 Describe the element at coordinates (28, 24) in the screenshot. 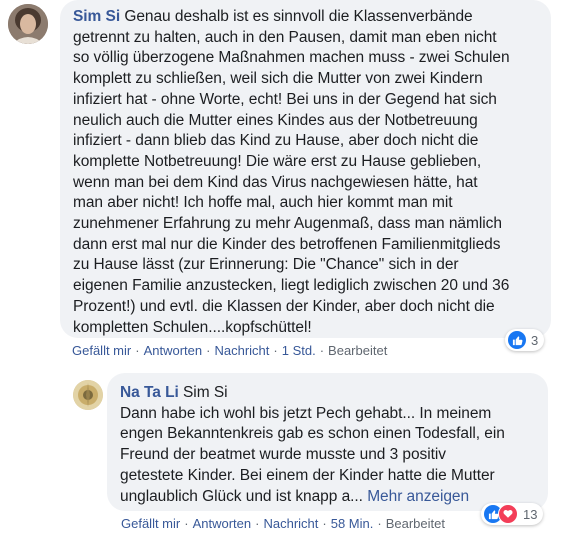

I see `sim-si-avatar` at that location.